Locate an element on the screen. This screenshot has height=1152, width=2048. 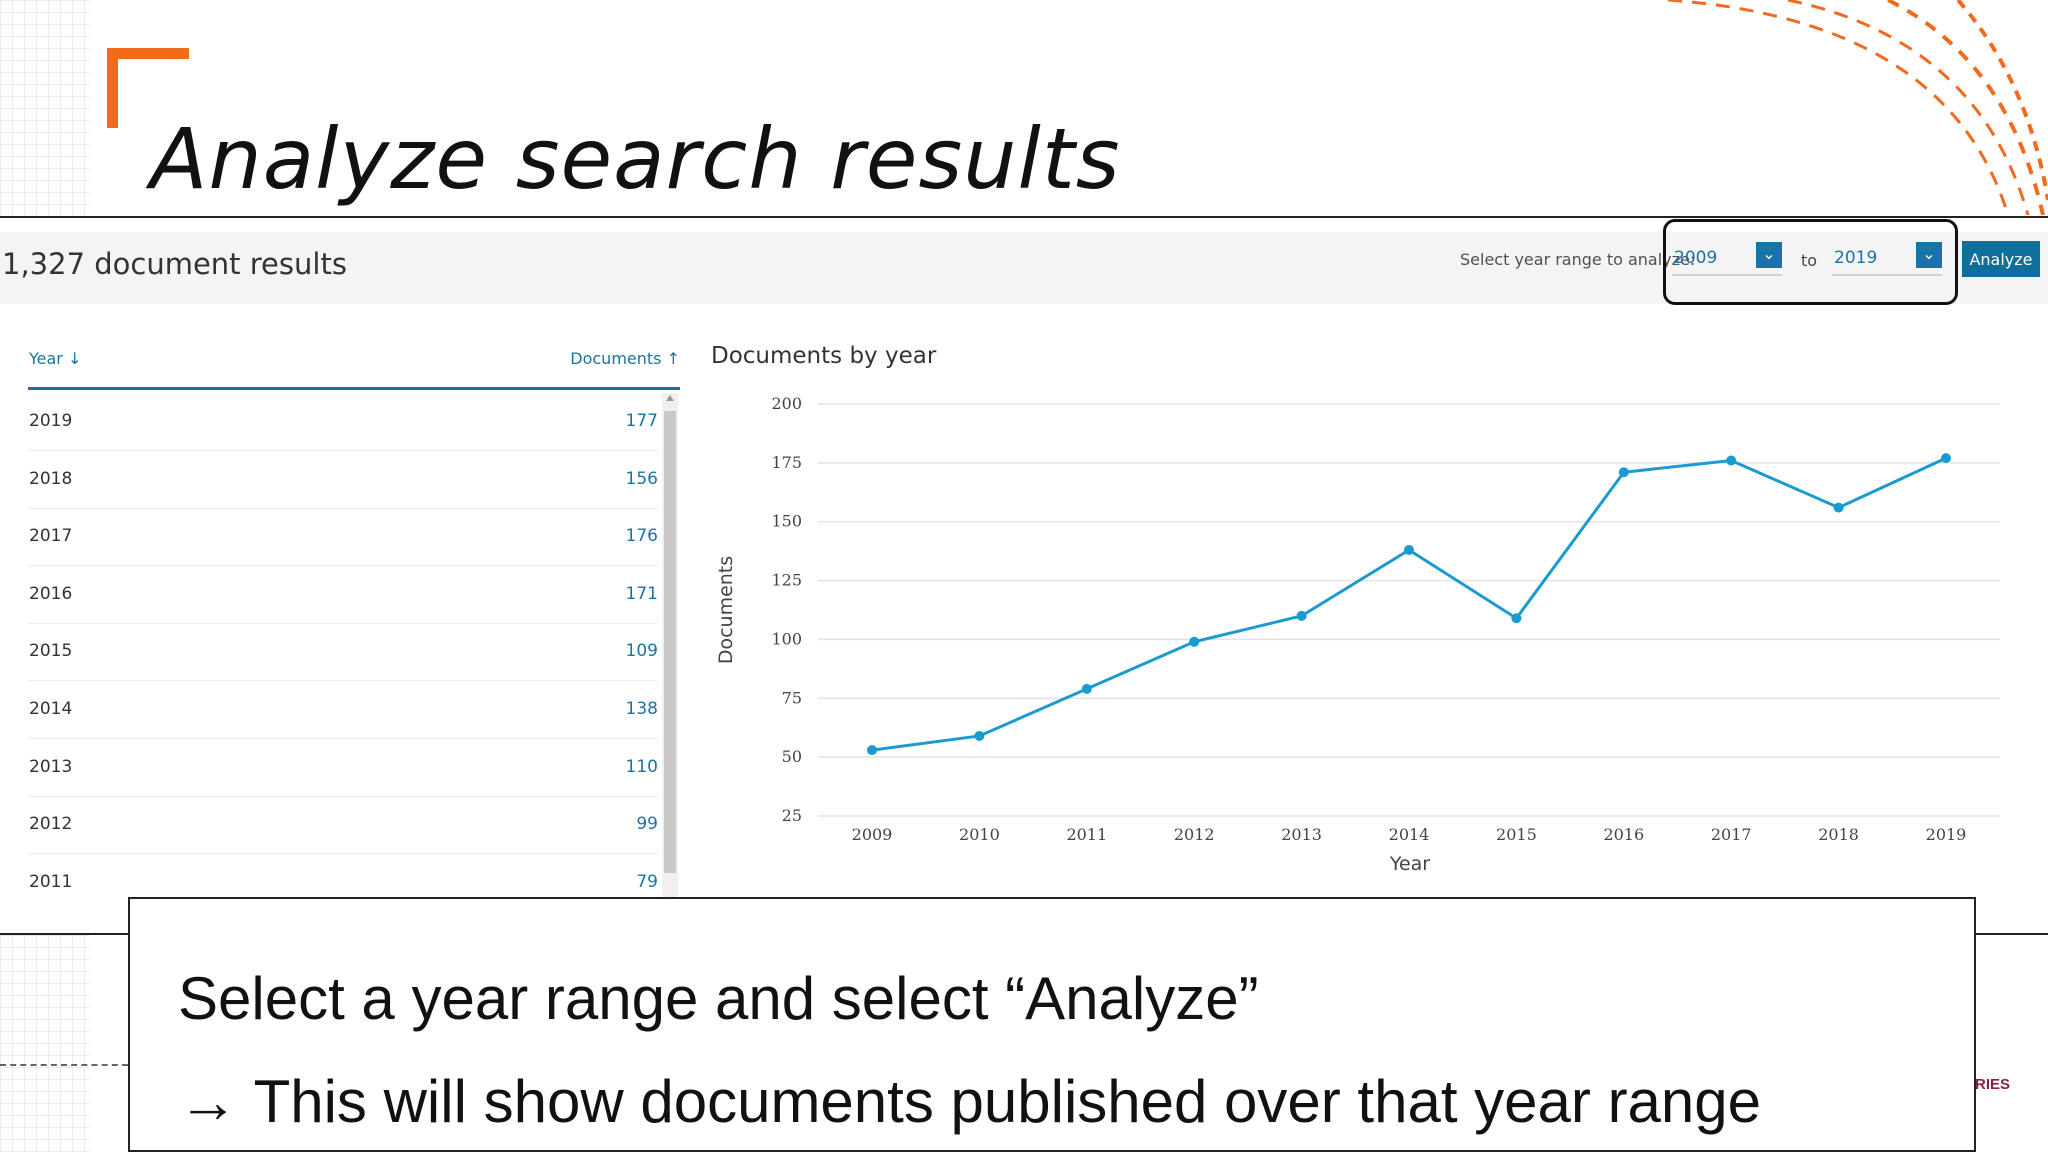
table-scrollbar is located at coordinates (670, 645).